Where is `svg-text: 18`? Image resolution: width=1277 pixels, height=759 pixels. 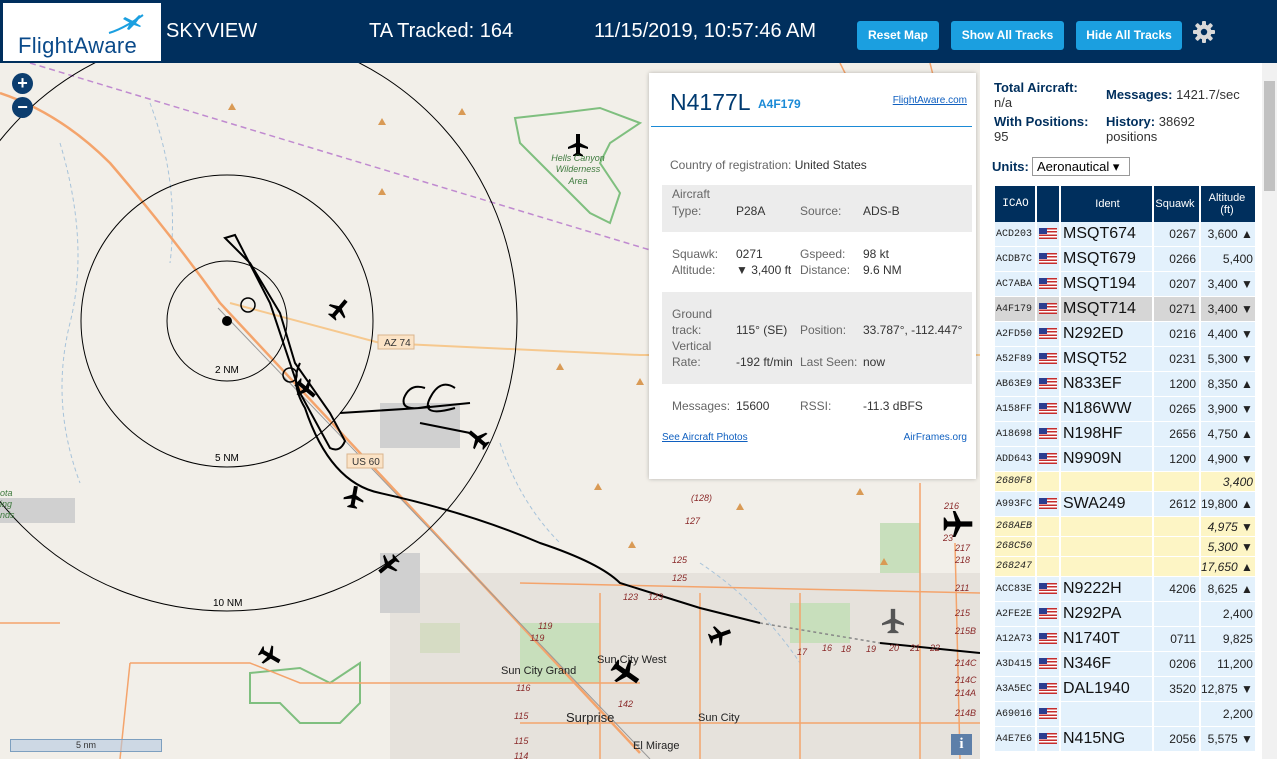
svg-text: 18 is located at coordinates (846, 649).